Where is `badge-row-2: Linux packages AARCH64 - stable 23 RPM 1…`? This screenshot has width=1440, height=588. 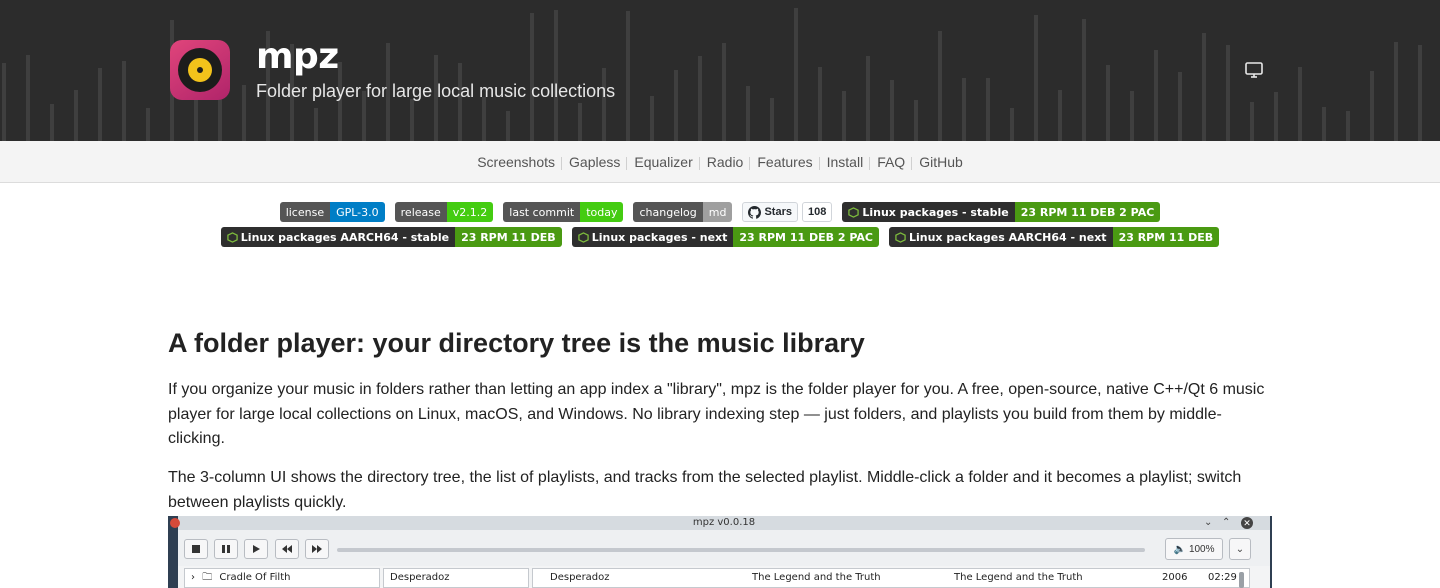
badge-row-2: Linux packages AARCH64 - stable 23 RPM 1… is located at coordinates (720, 237).